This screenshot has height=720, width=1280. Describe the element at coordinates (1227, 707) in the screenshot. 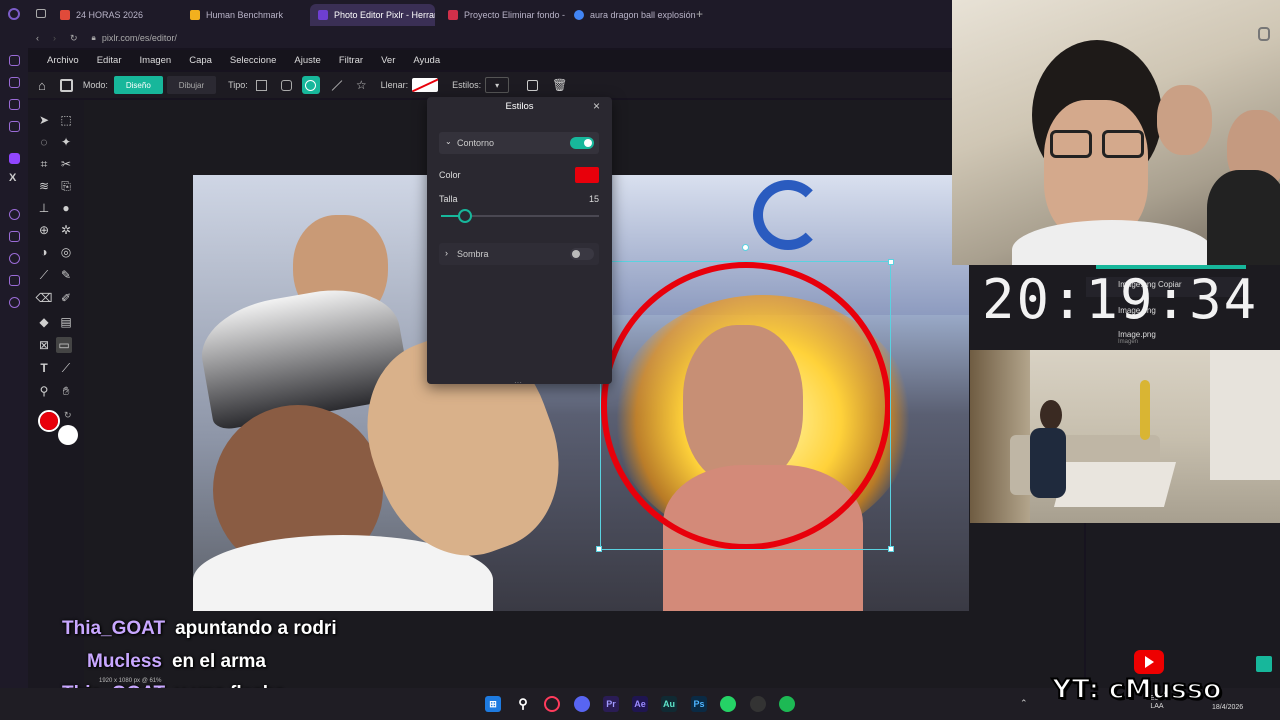

I see `tray-date: 18/4/2026` at that location.